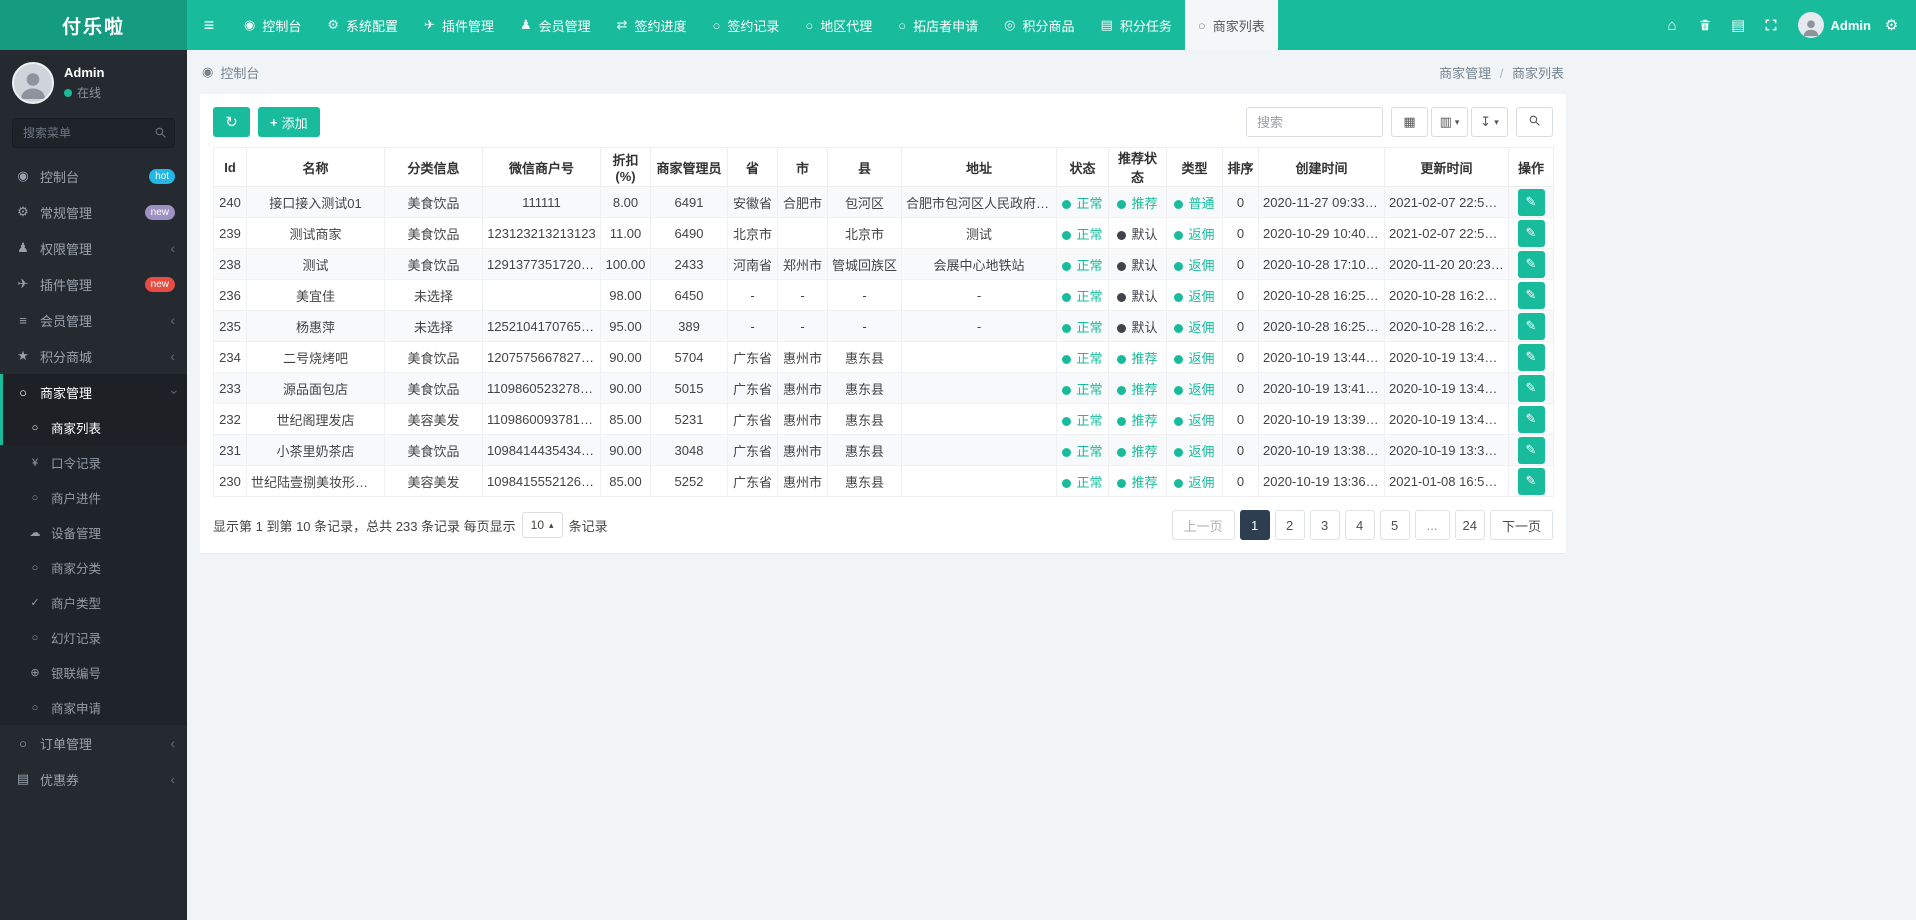 The image size is (1916, 920). I want to click on column-header: 操作, so click(1531, 167).